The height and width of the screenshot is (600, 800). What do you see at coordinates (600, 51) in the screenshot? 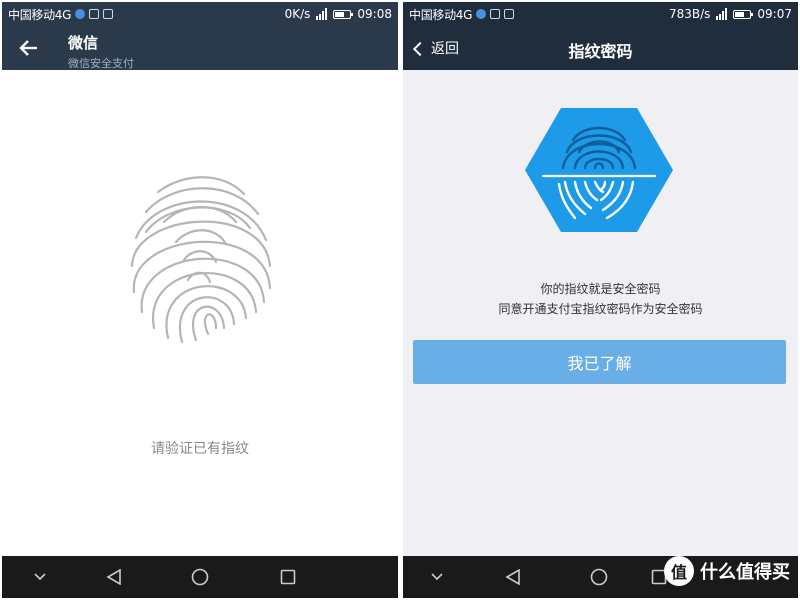
I see `page-title: 指纹密码` at bounding box center [600, 51].